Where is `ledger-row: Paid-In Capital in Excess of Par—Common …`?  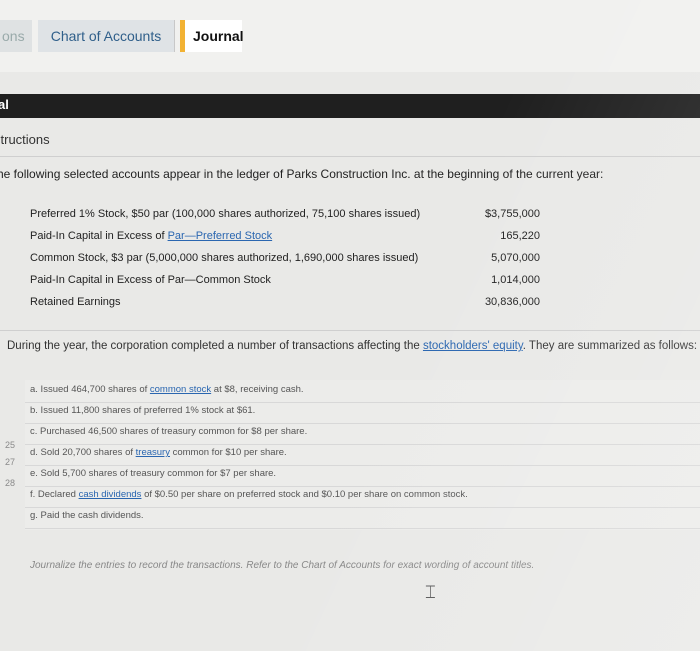
ledger-row: Paid-In Capital in Excess of Par—Common … is located at coordinates (285, 282).